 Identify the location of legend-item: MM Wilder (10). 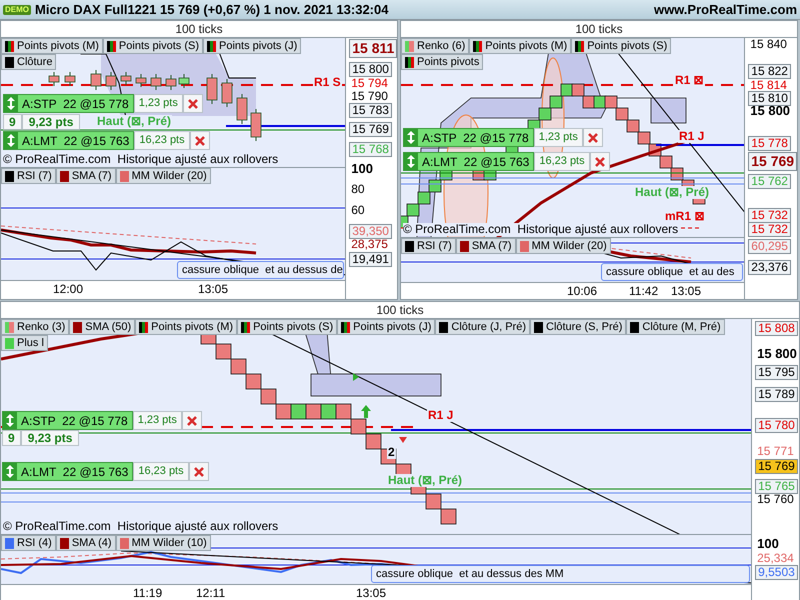
(163, 543).